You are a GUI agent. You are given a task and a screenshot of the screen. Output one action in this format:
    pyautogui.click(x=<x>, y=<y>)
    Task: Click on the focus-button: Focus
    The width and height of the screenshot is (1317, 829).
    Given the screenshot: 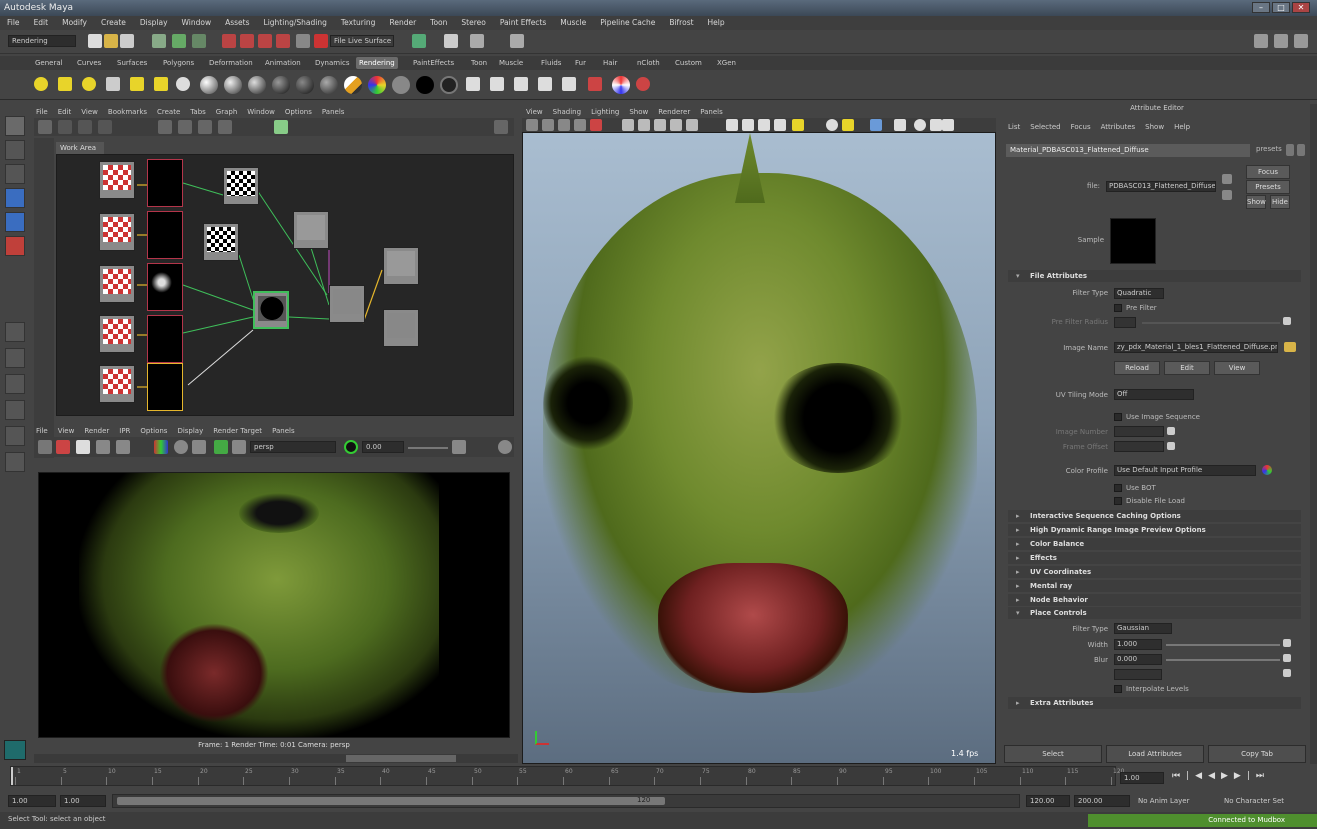 What is the action you would take?
    pyautogui.click(x=1268, y=172)
    